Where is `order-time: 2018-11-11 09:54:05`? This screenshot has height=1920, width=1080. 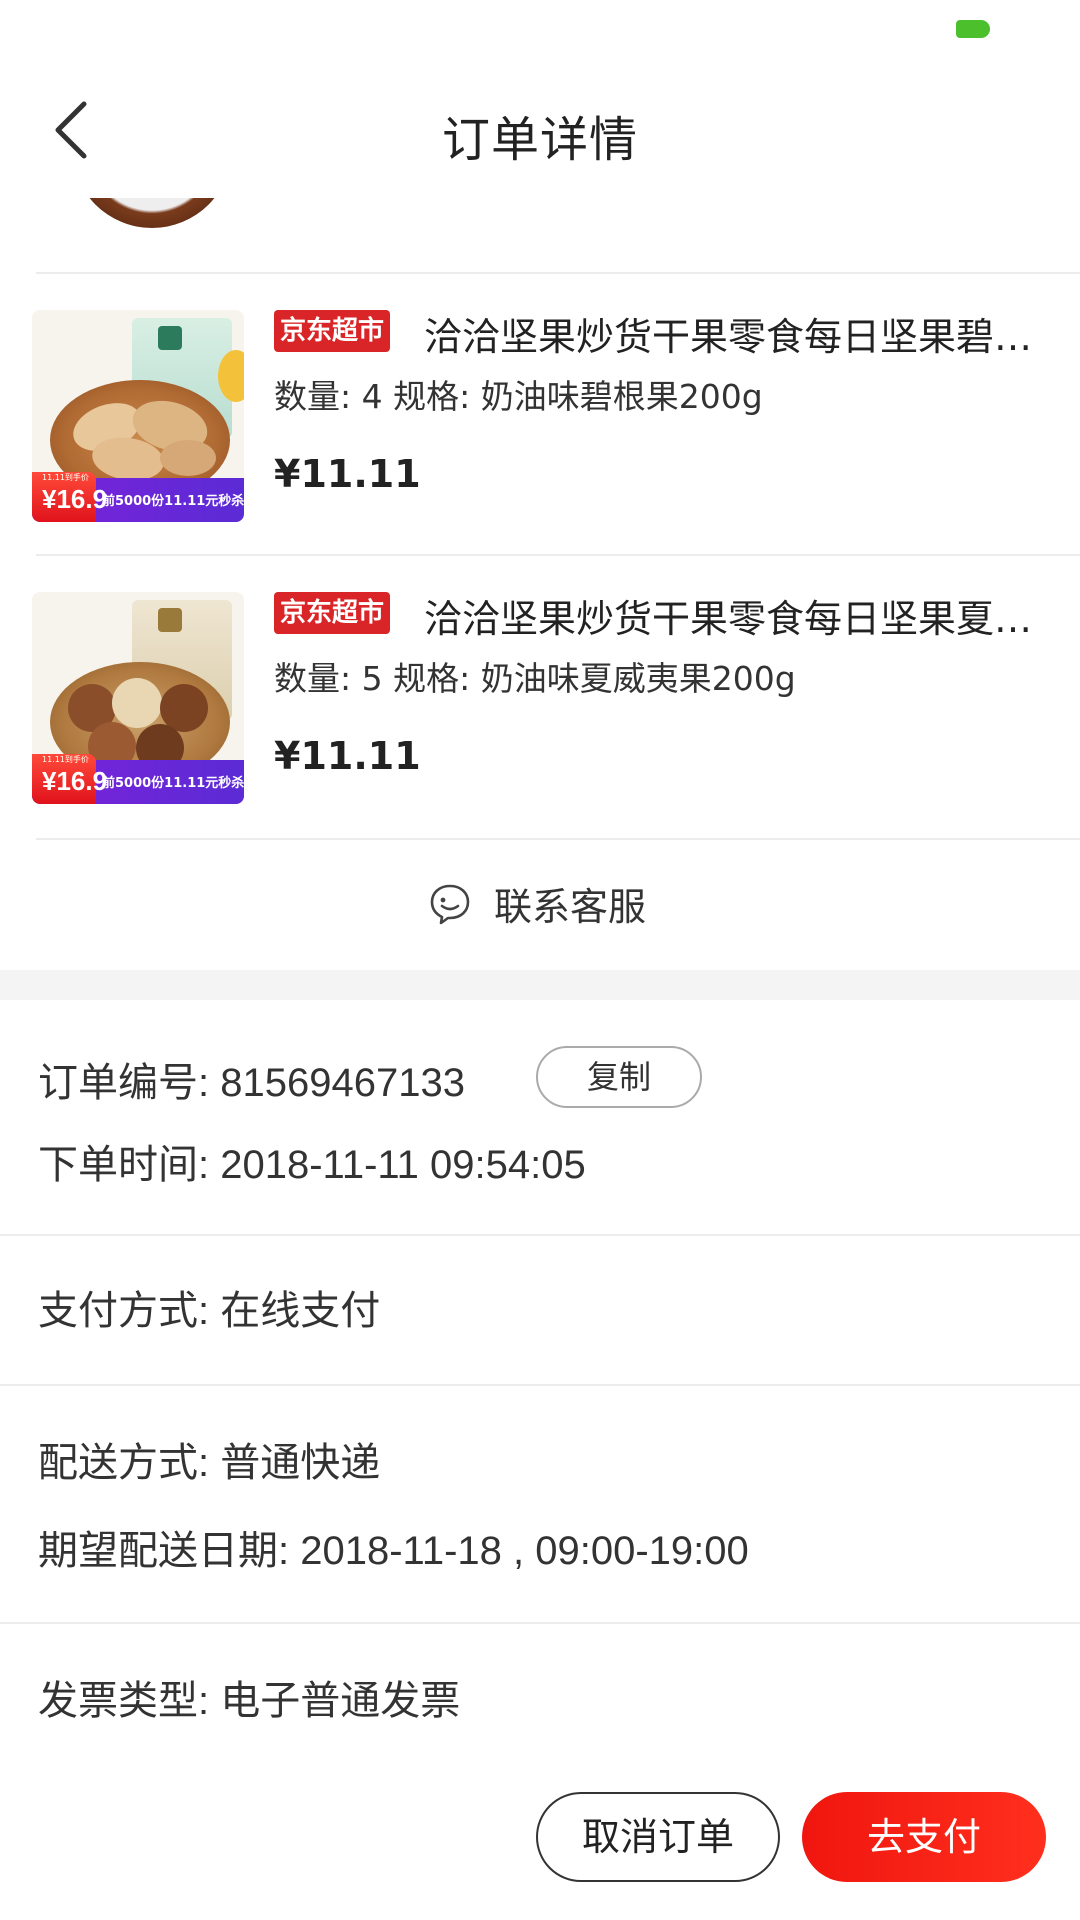
order-time: 2018-11-11 09:54:05 is located at coordinates (403, 1165).